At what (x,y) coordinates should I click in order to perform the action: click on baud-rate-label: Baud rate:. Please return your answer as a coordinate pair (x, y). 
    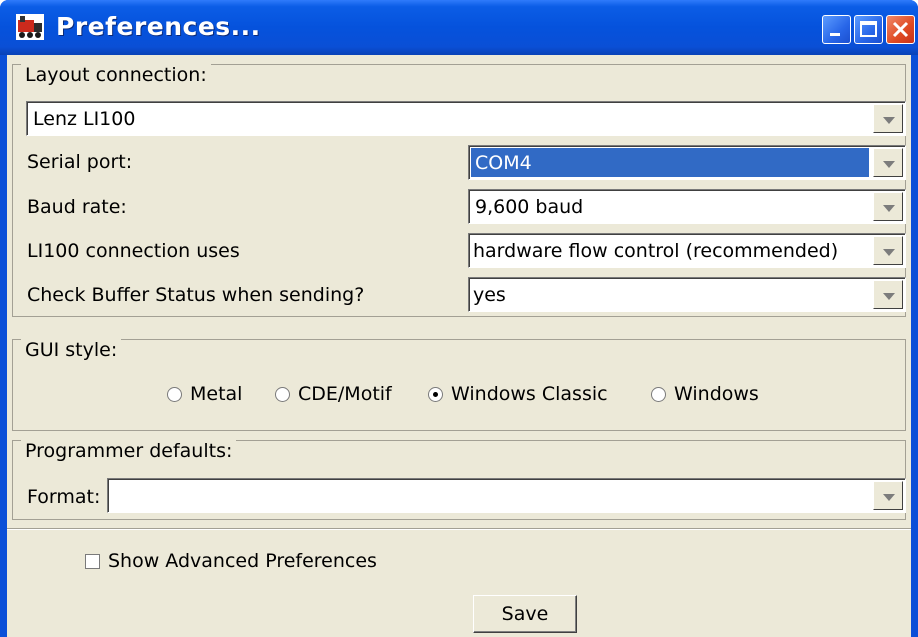
    Looking at the image, I should click on (77, 207).